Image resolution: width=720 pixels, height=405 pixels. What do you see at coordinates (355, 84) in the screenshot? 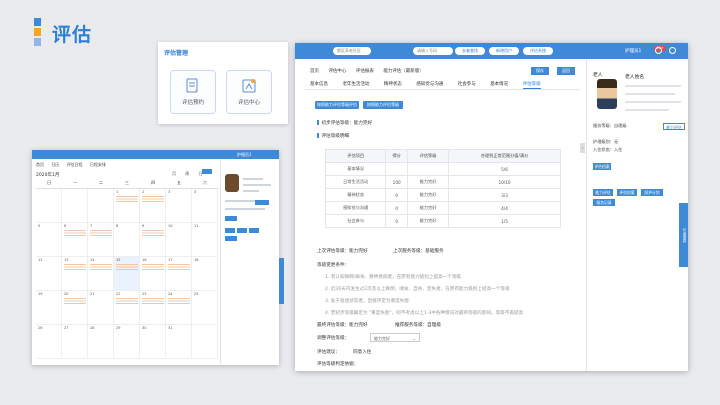
I see `tab-daily-living: 老年生活活动` at bounding box center [355, 84].